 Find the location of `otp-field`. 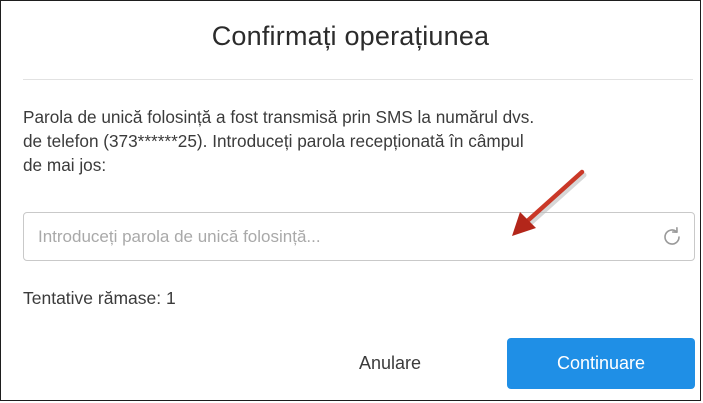

otp-field is located at coordinates (359, 236).